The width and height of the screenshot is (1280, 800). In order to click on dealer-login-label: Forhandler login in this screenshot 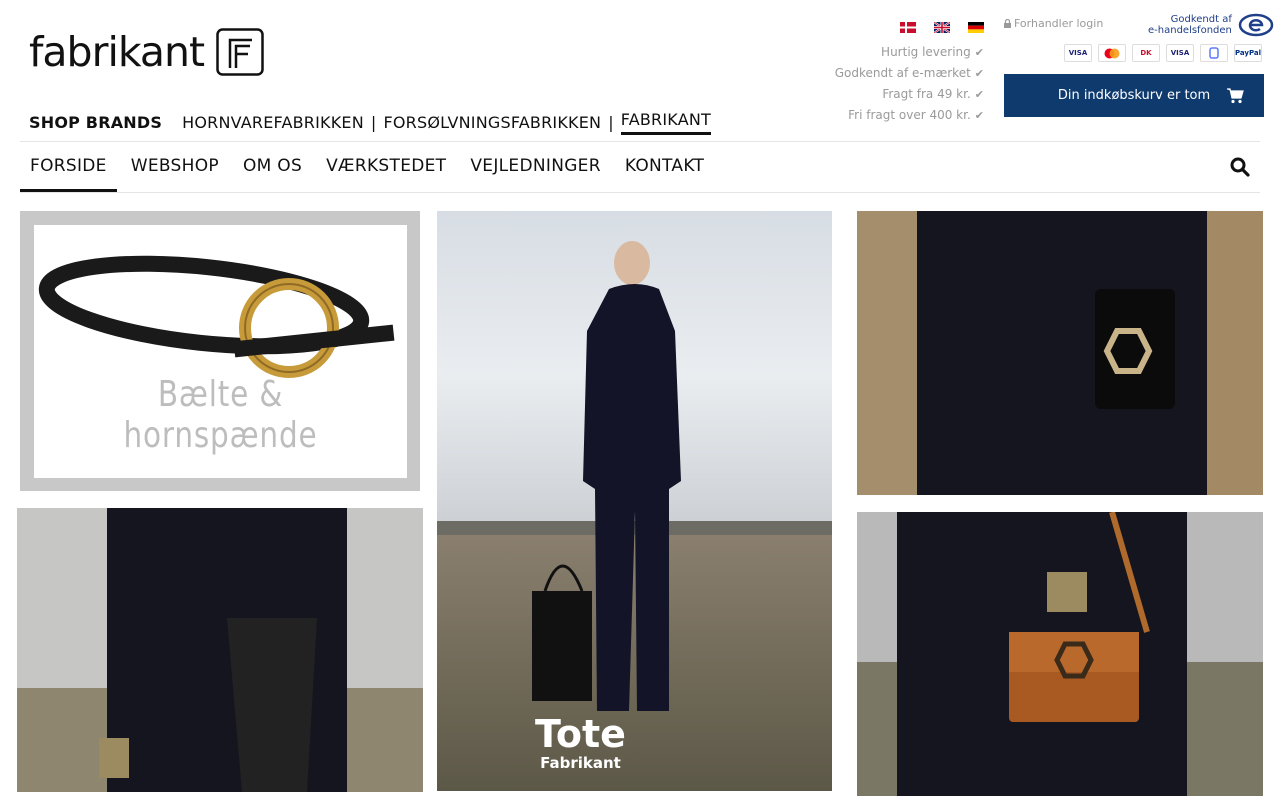, I will do `click(1059, 23)`.